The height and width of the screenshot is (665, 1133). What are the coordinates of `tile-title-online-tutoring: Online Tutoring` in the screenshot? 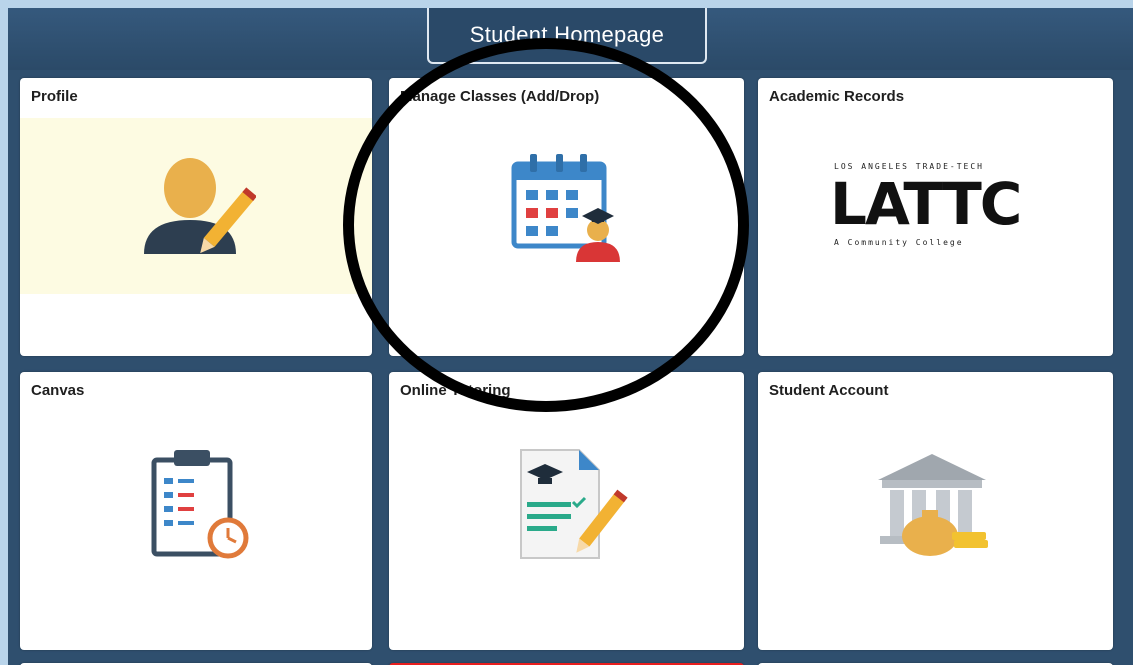 It's located at (455, 390).